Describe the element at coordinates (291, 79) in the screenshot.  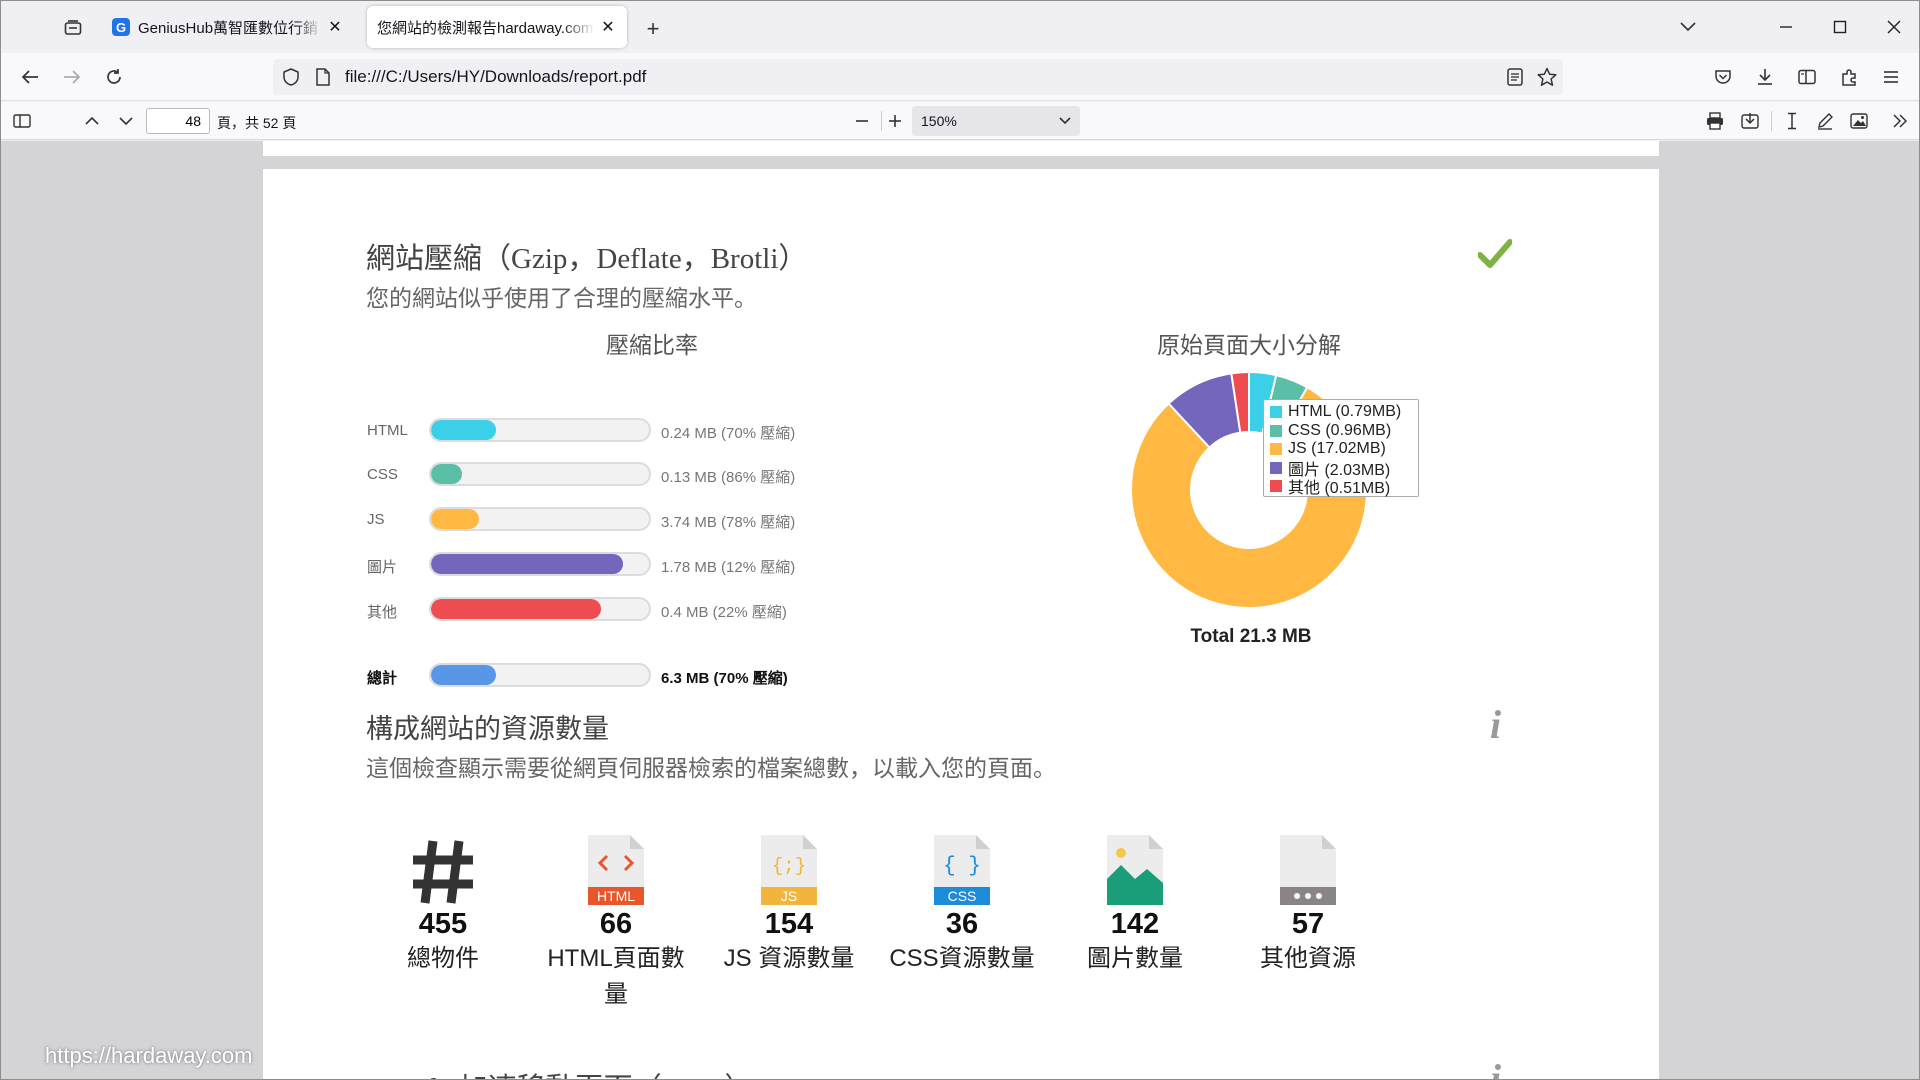
I see `shield-icon` at that location.